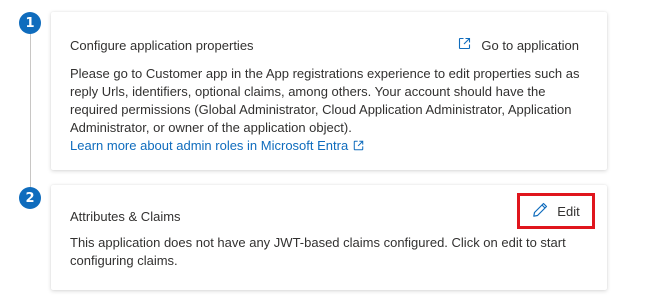  Describe the element at coordinates (30, 198) in the screenshot. I see `step-2-badge: 2` at that location.